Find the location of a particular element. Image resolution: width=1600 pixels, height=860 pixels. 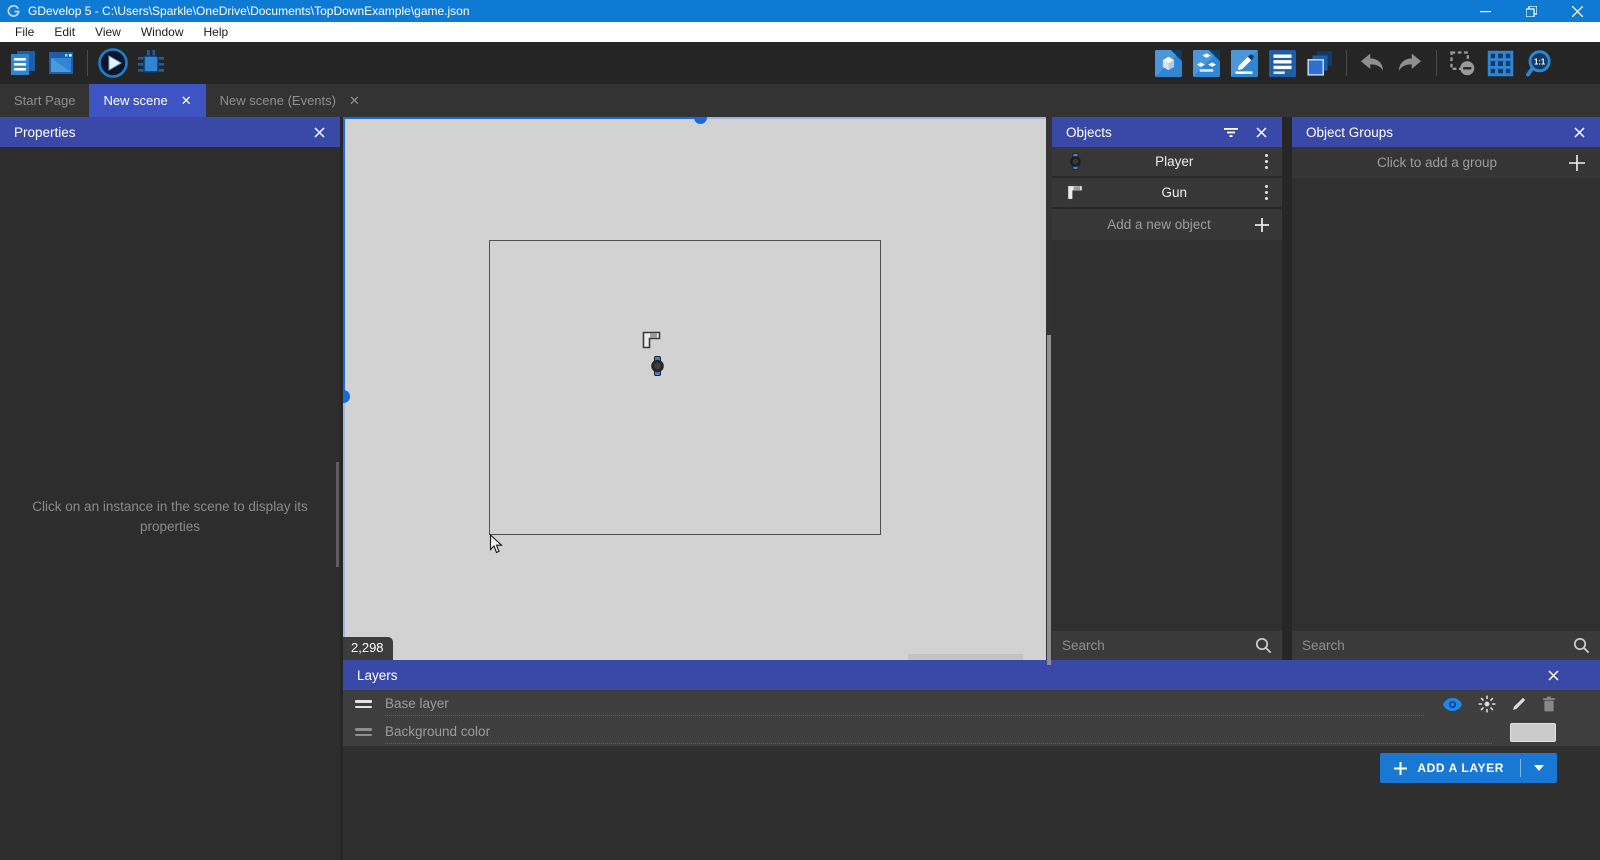

add-new-object-row: Add a new object is located at coordinates (1167, 224).